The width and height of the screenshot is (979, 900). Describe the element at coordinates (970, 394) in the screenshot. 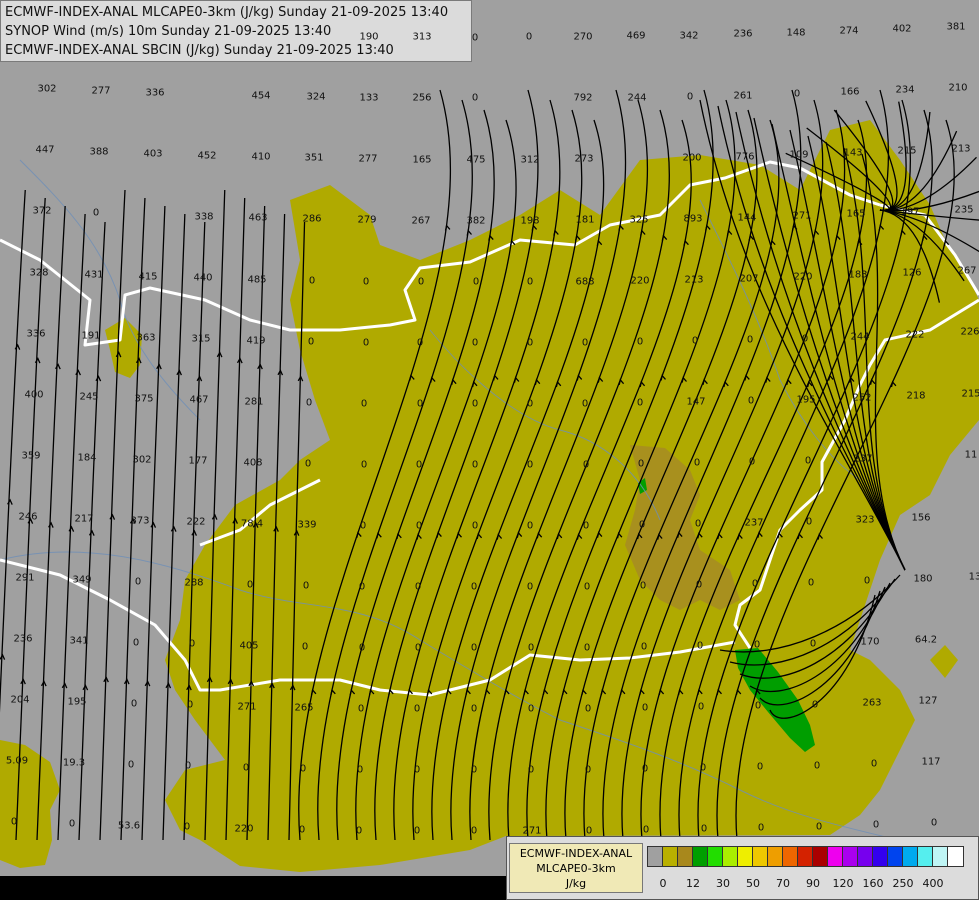

I see `cin-value: 215` at that location.